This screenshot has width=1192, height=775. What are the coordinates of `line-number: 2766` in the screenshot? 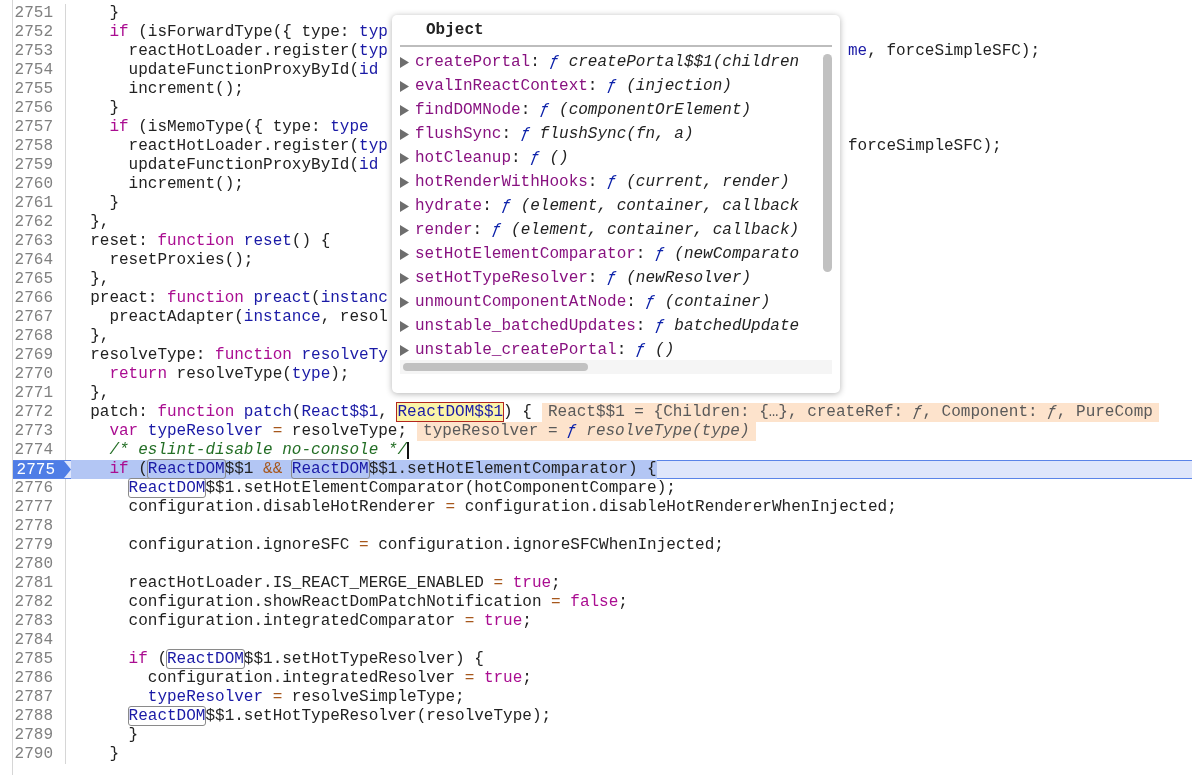 It's located at (39, 298).